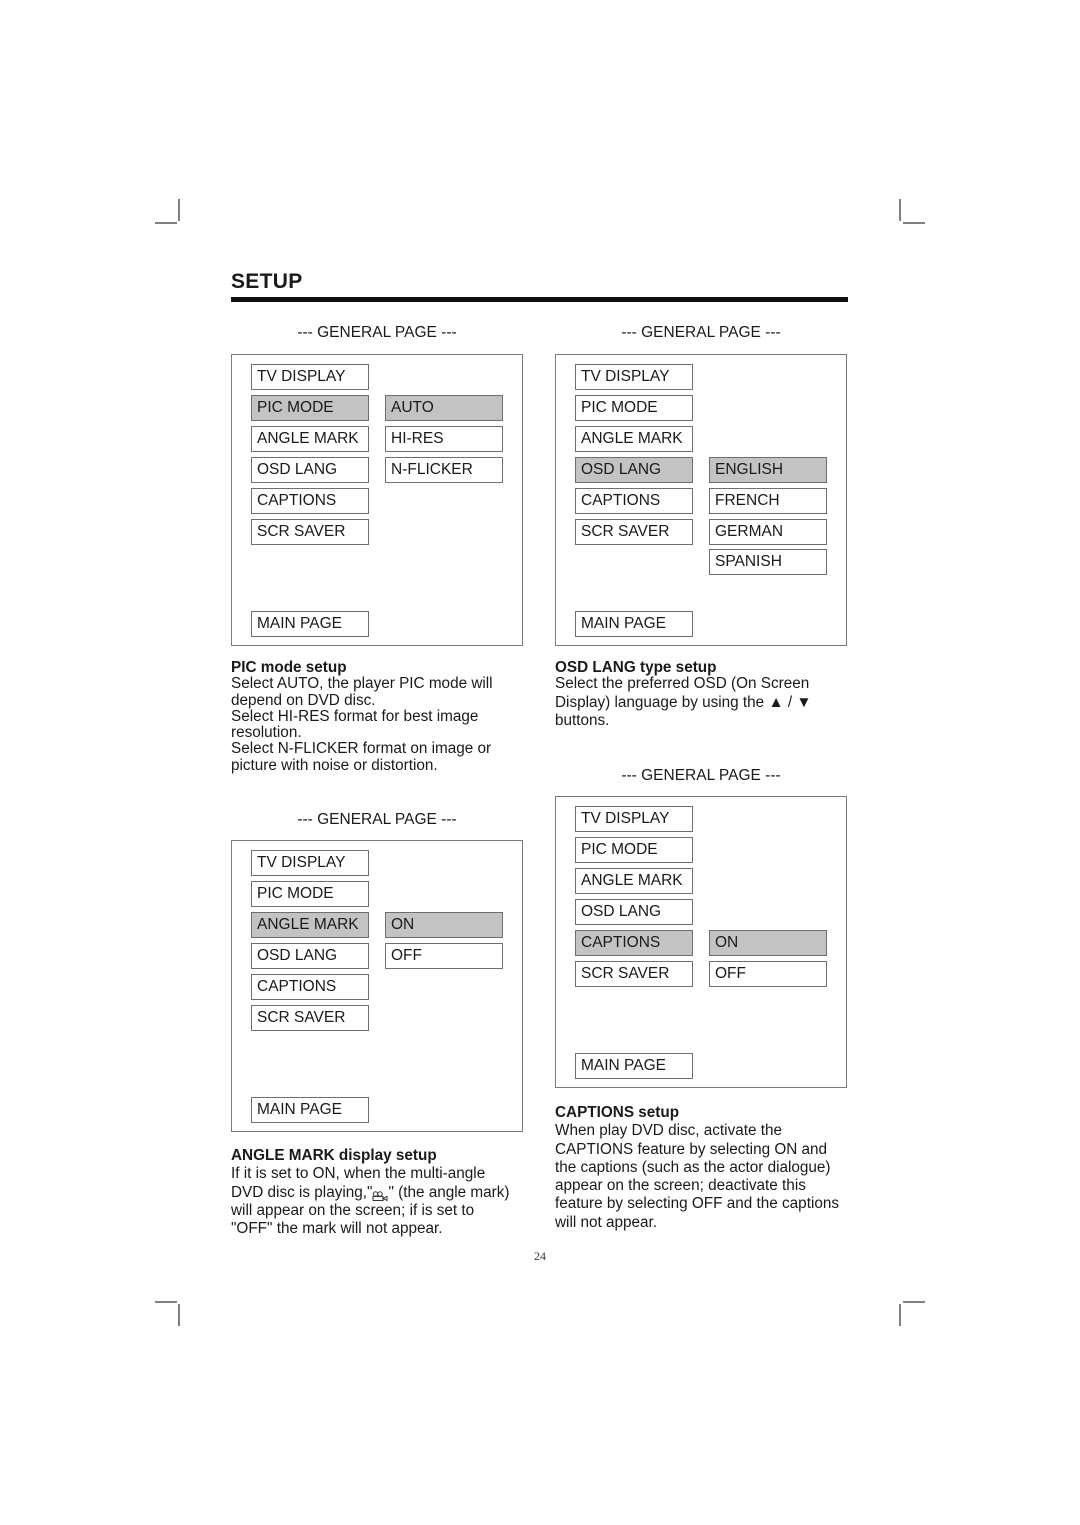  Describe the element at coordinates (353, 1210) in the screenshot. I see `desc-line: will appear on the screen; if is set to` at that location.